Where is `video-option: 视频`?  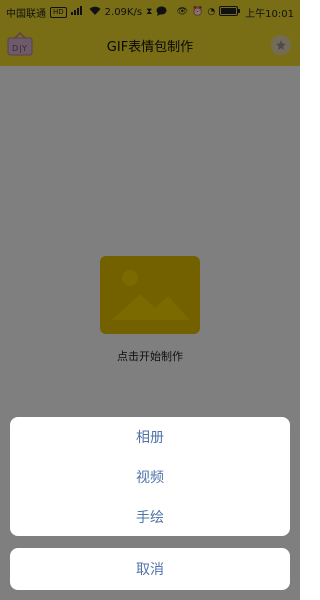 video-option: 视频 is located at coordinates (150, 477).